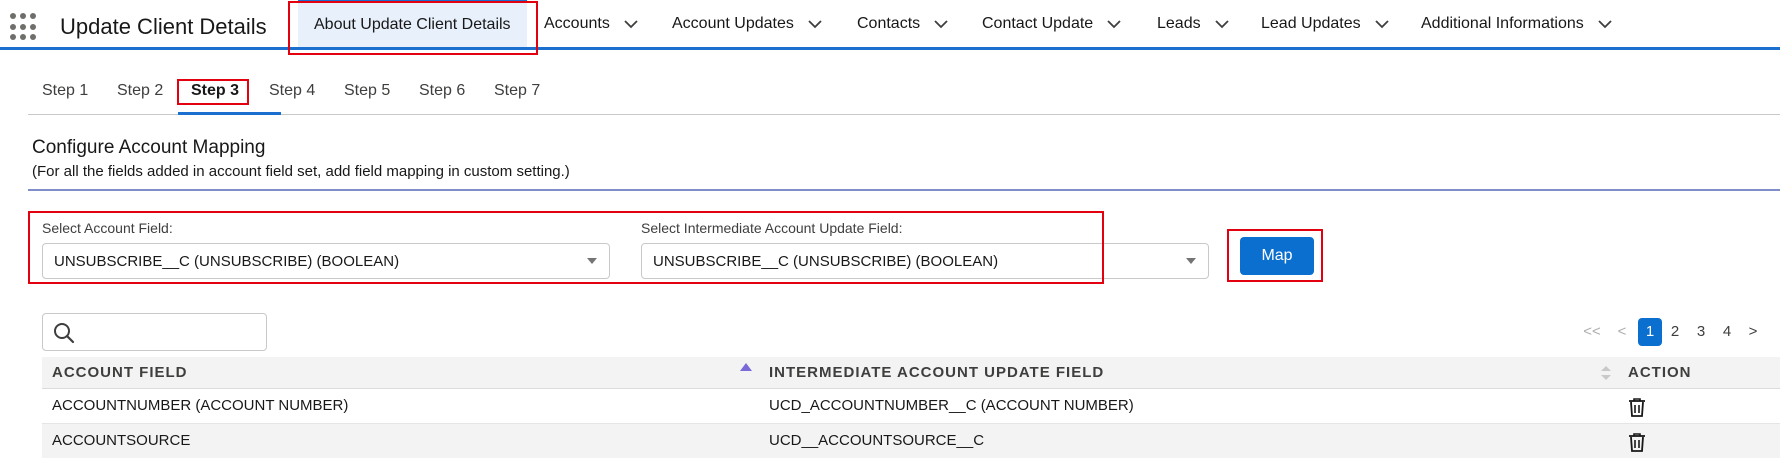 This screenshot has height=458, width=1780. I want to click on step-tab-3: Step 3, so click(215, 91).